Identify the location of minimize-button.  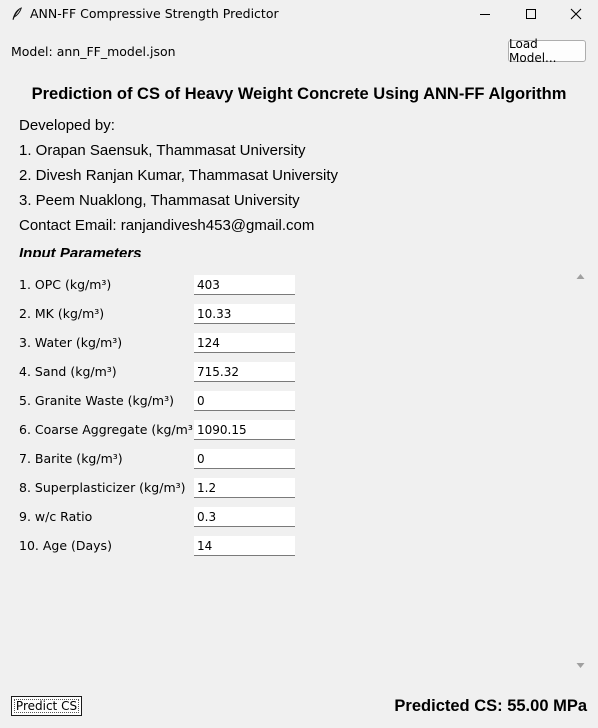
(485, 14).